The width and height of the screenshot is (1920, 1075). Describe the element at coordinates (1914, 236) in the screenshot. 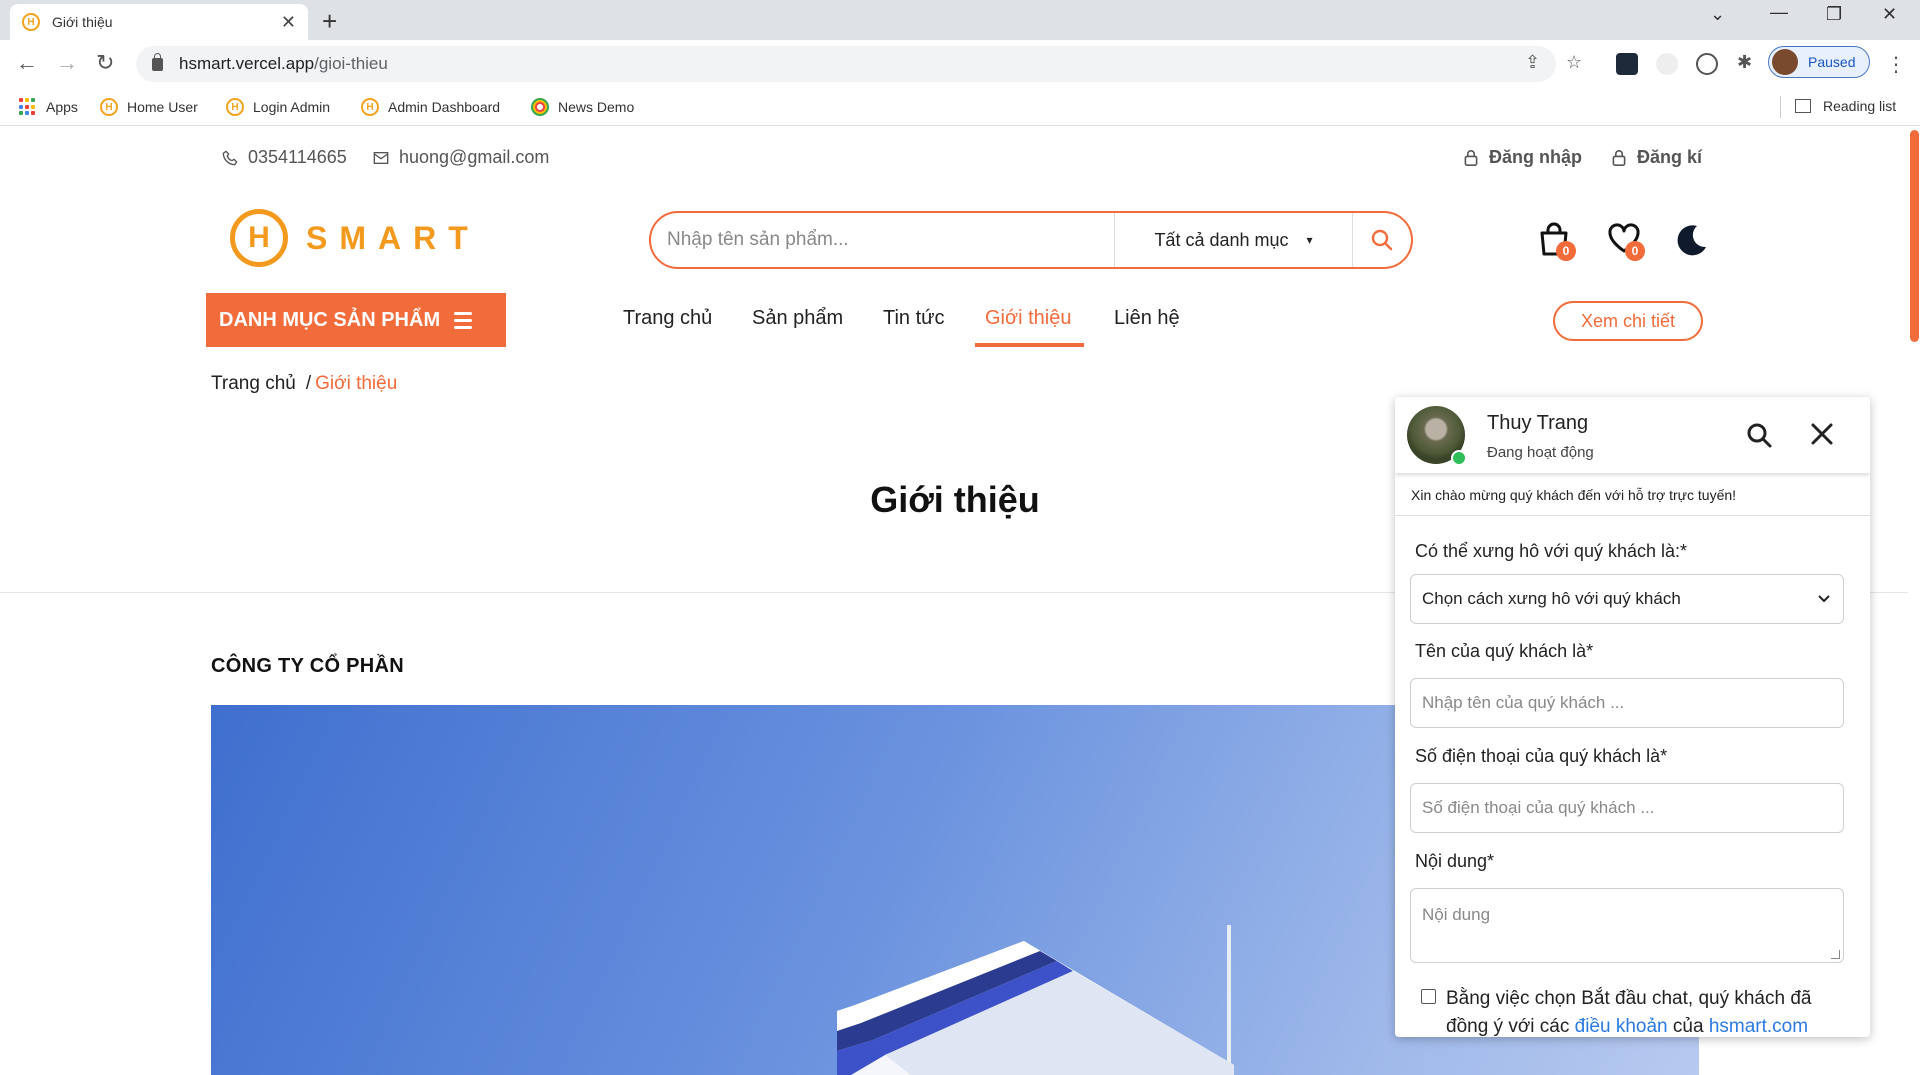

I see `scrollbar-thumb` at that location.